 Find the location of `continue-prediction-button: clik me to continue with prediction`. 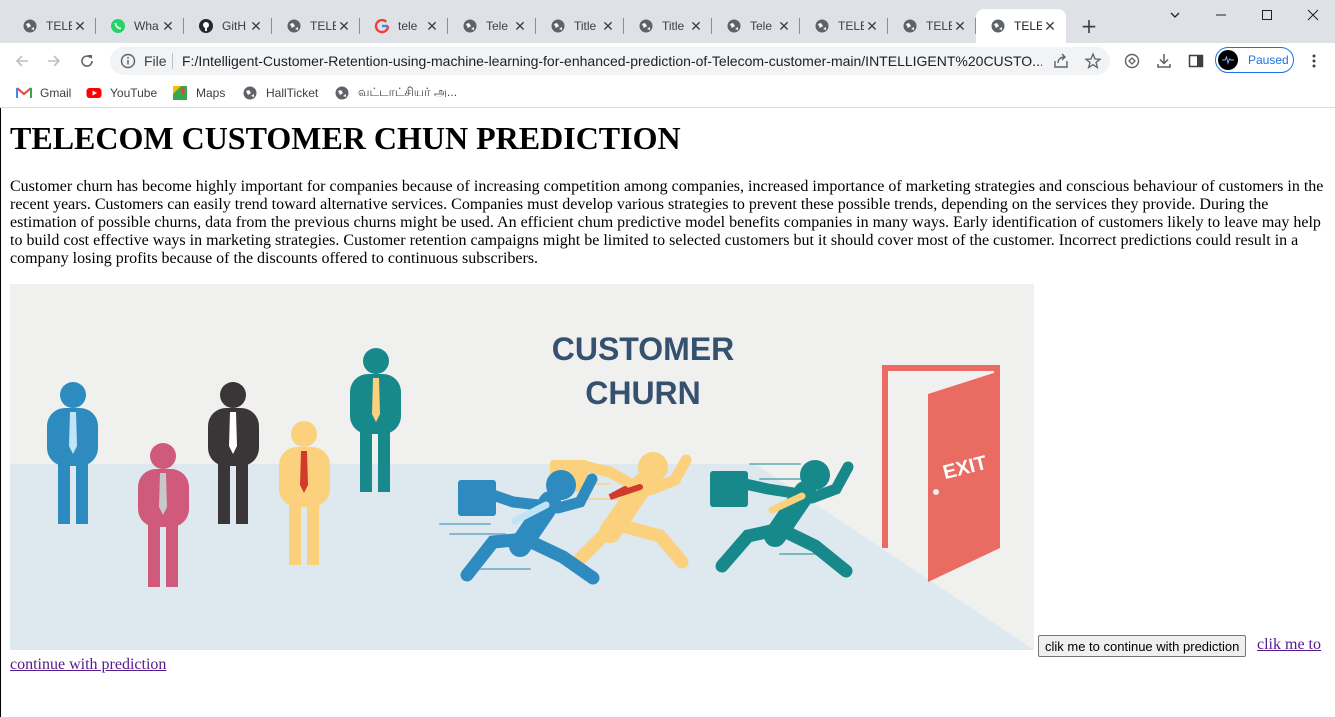

continue-prediction-button: clik me to continue with prediction is located at coordinates (1142, 646).